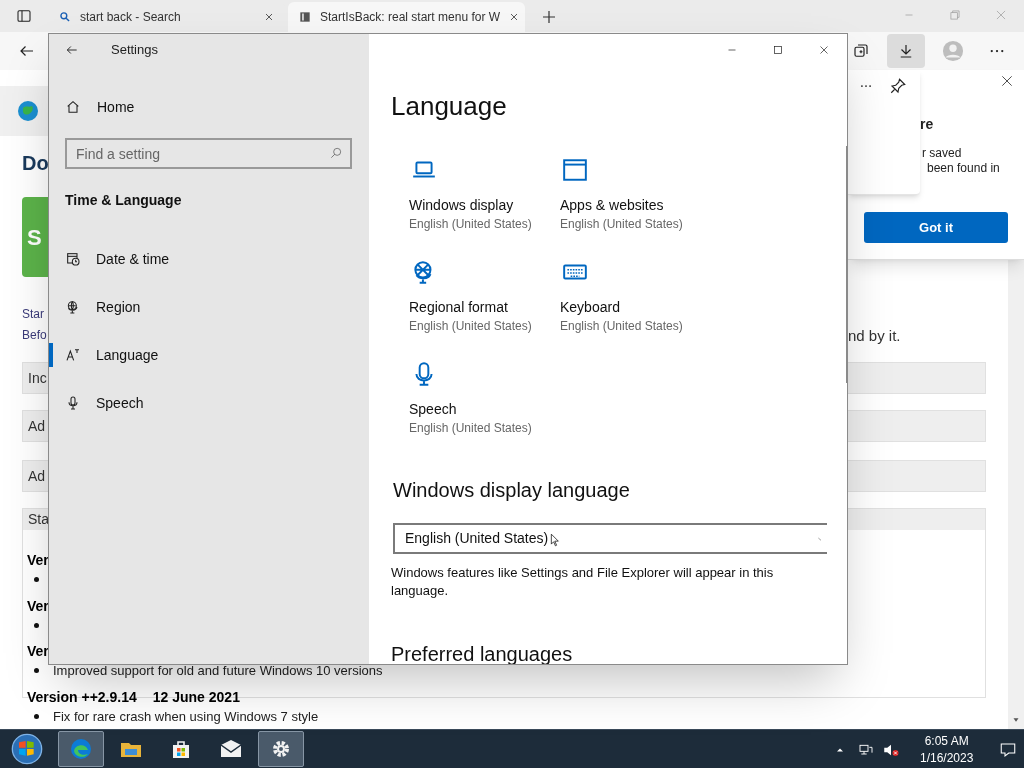 The height and width of the screenshot is (768, 1024). What do you see at coordinates (209, 355) in the screenshot?
I see `nav-item: Language` at bounding box center [209, 355].